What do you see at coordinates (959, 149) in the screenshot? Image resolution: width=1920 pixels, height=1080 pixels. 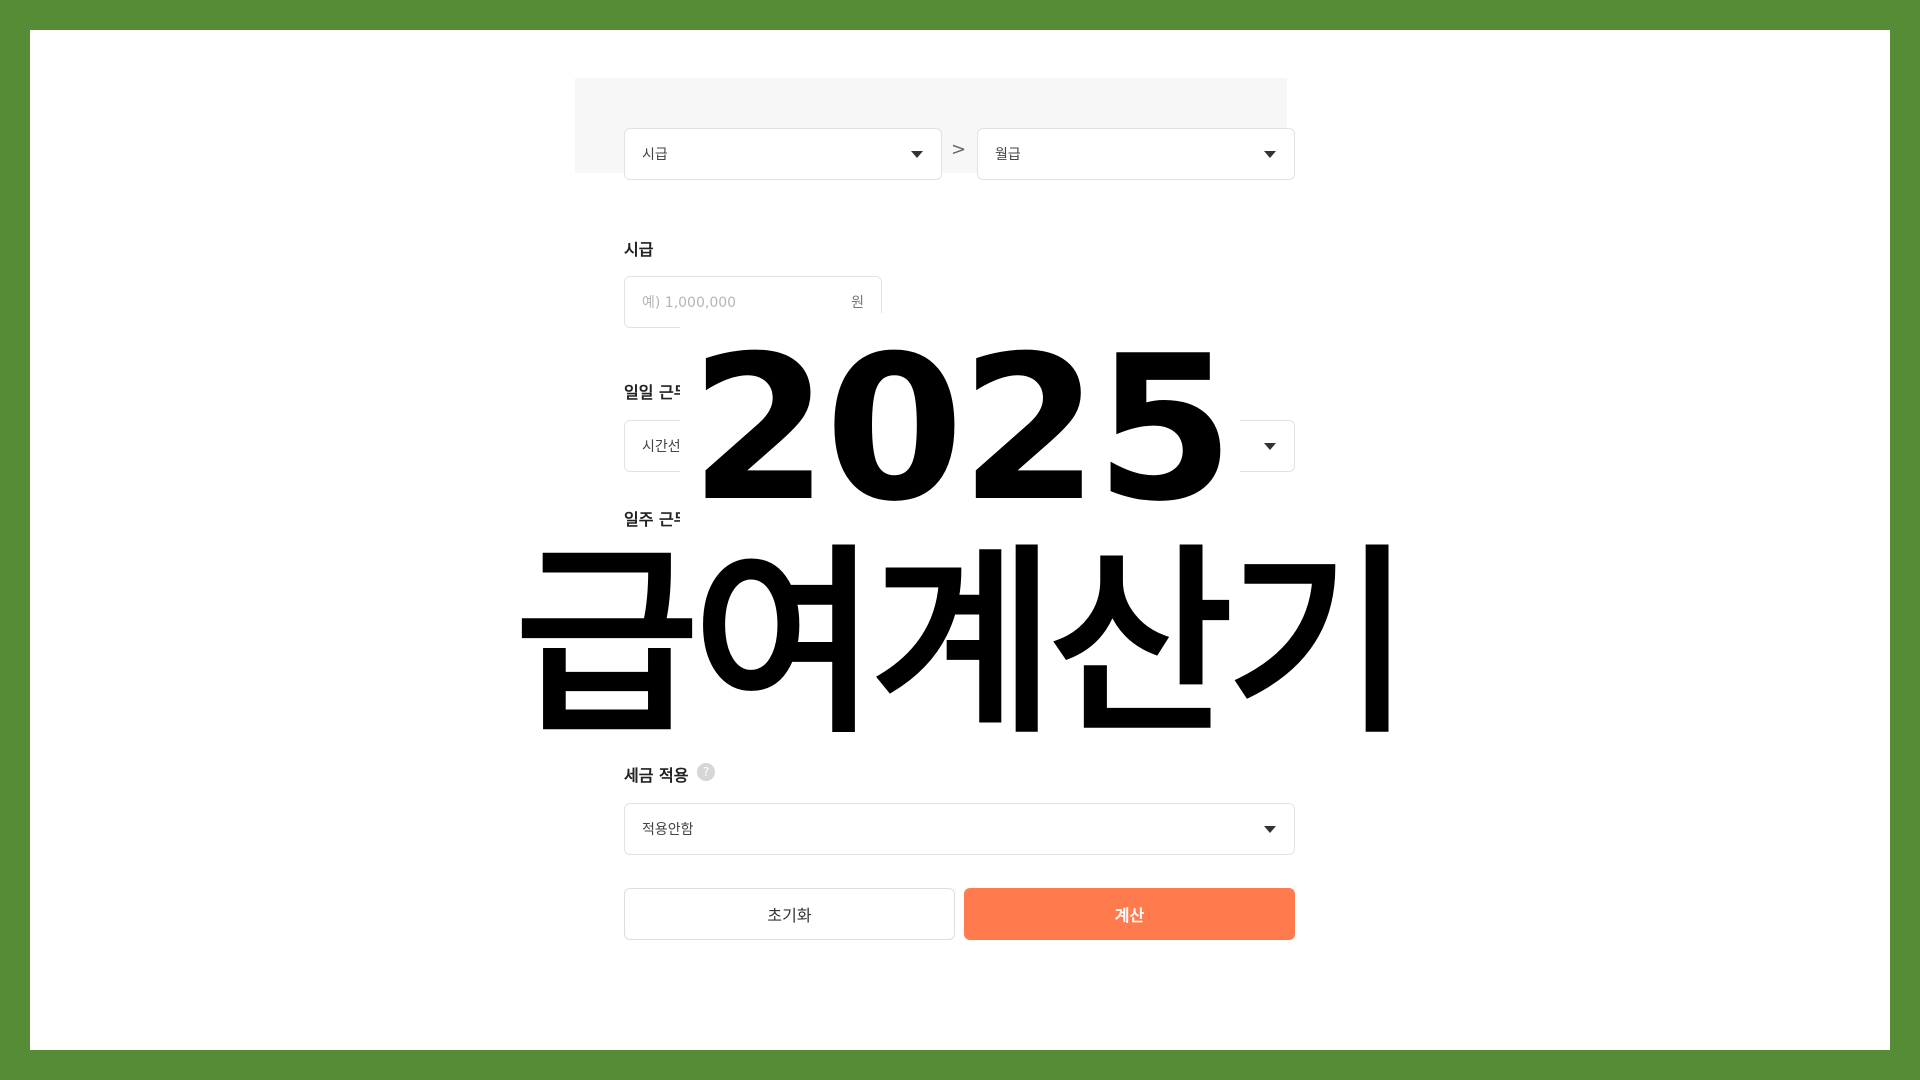 I see `convert-arrow-icon: >` at bounding box center [959, 149].